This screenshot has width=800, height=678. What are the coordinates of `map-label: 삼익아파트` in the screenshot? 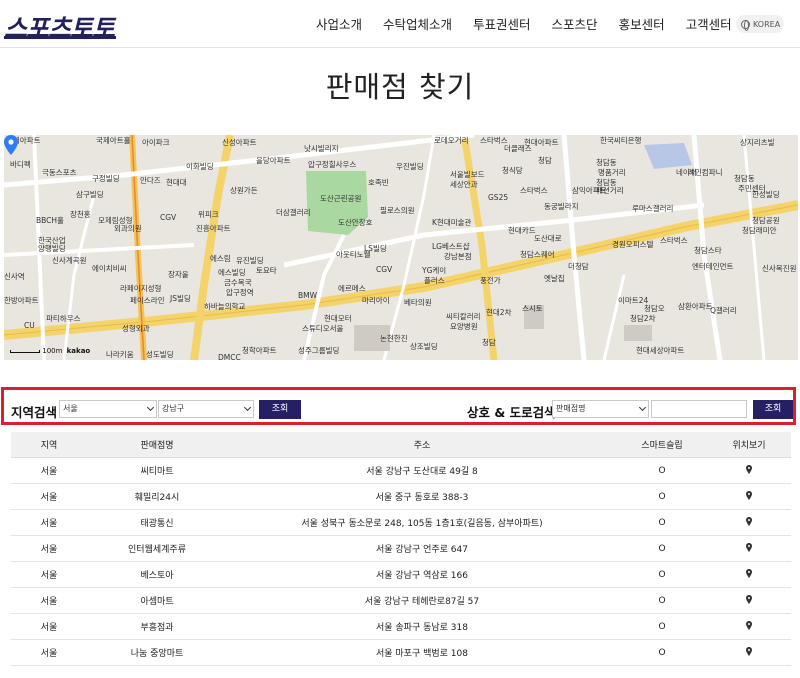 It's located at (589, 190).